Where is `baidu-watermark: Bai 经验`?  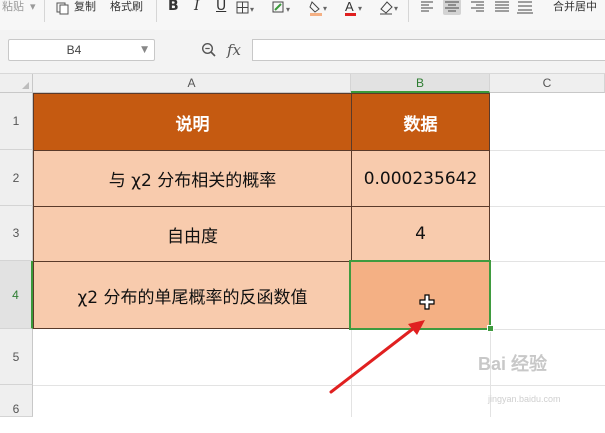
baidu-watermark: Bai 经验 is located at coordinates (513, 364).